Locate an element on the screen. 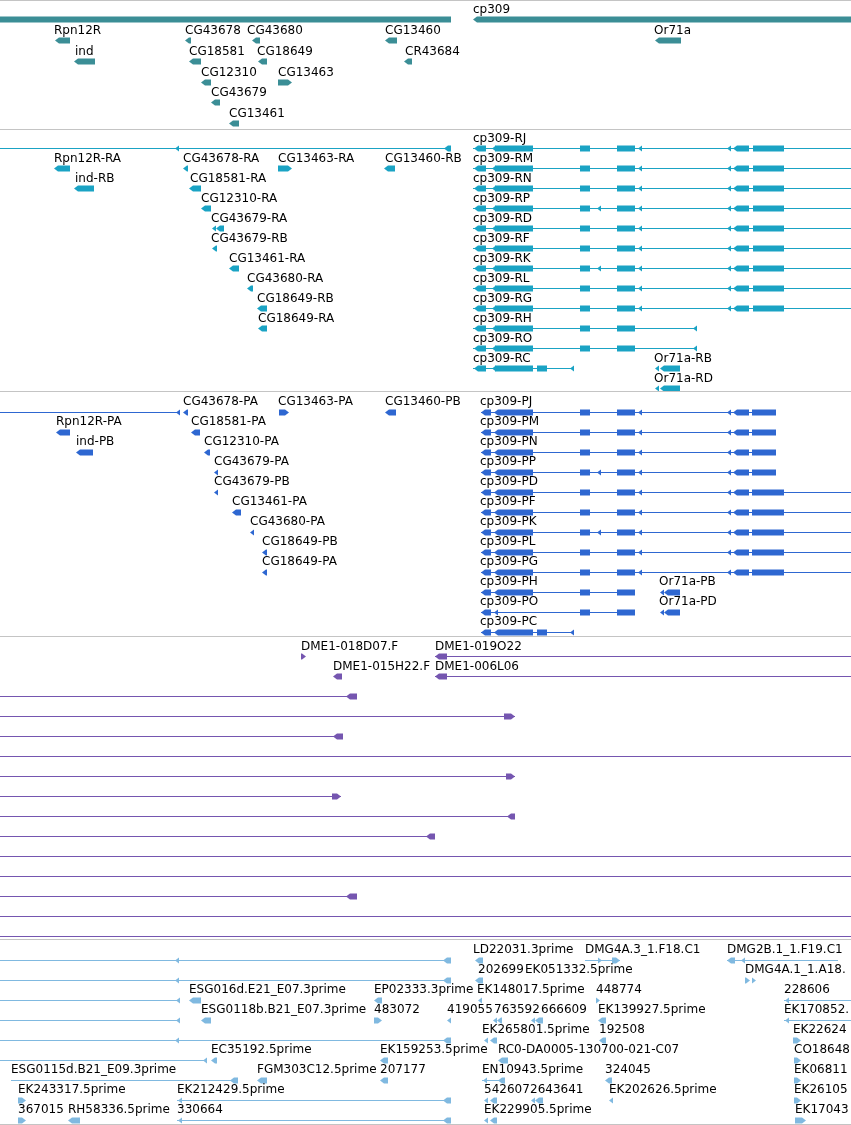  feature-label: ESG0118b.B21_E07.3prime is located at coordinates (284, 1009).